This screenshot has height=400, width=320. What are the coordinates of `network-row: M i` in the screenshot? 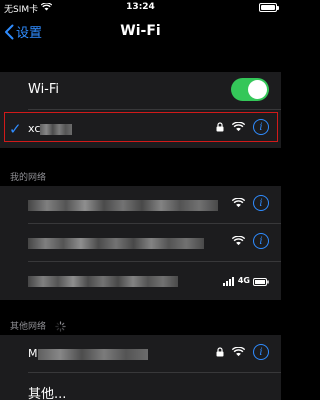 It's located at (140, 354).